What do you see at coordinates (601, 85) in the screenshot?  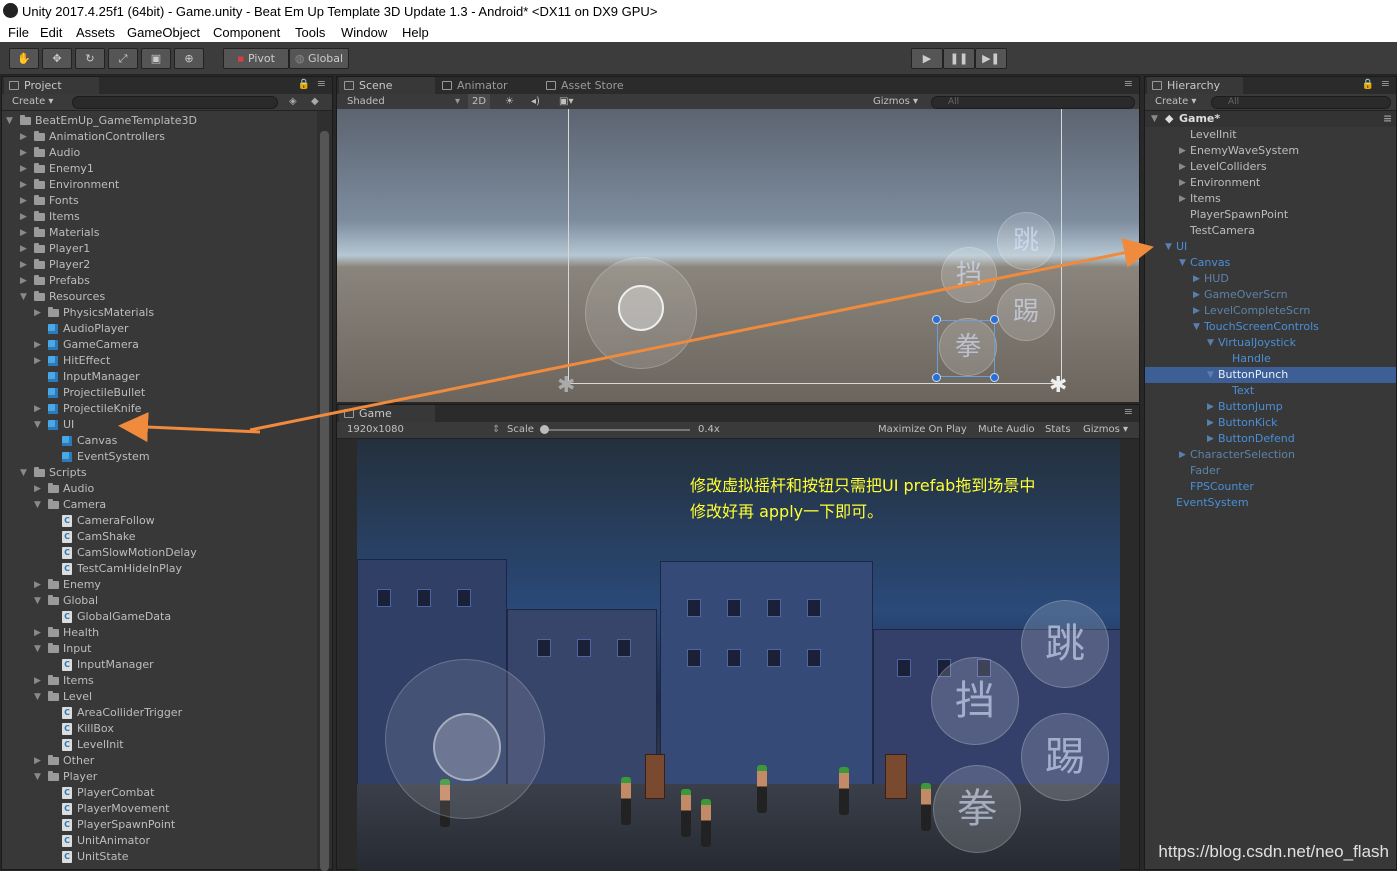 I see `tab-asset-store: Asset Store` at bounding box center [601, 85].